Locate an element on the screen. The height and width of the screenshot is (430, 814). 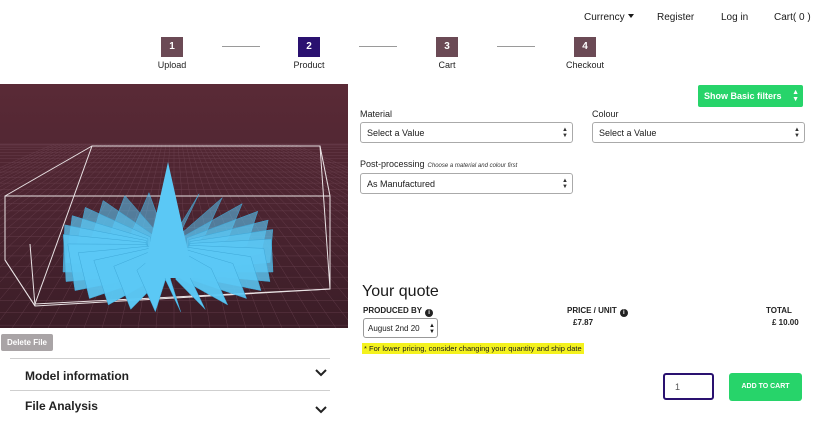
caret-down-icon is located at coordinates (630, 16).